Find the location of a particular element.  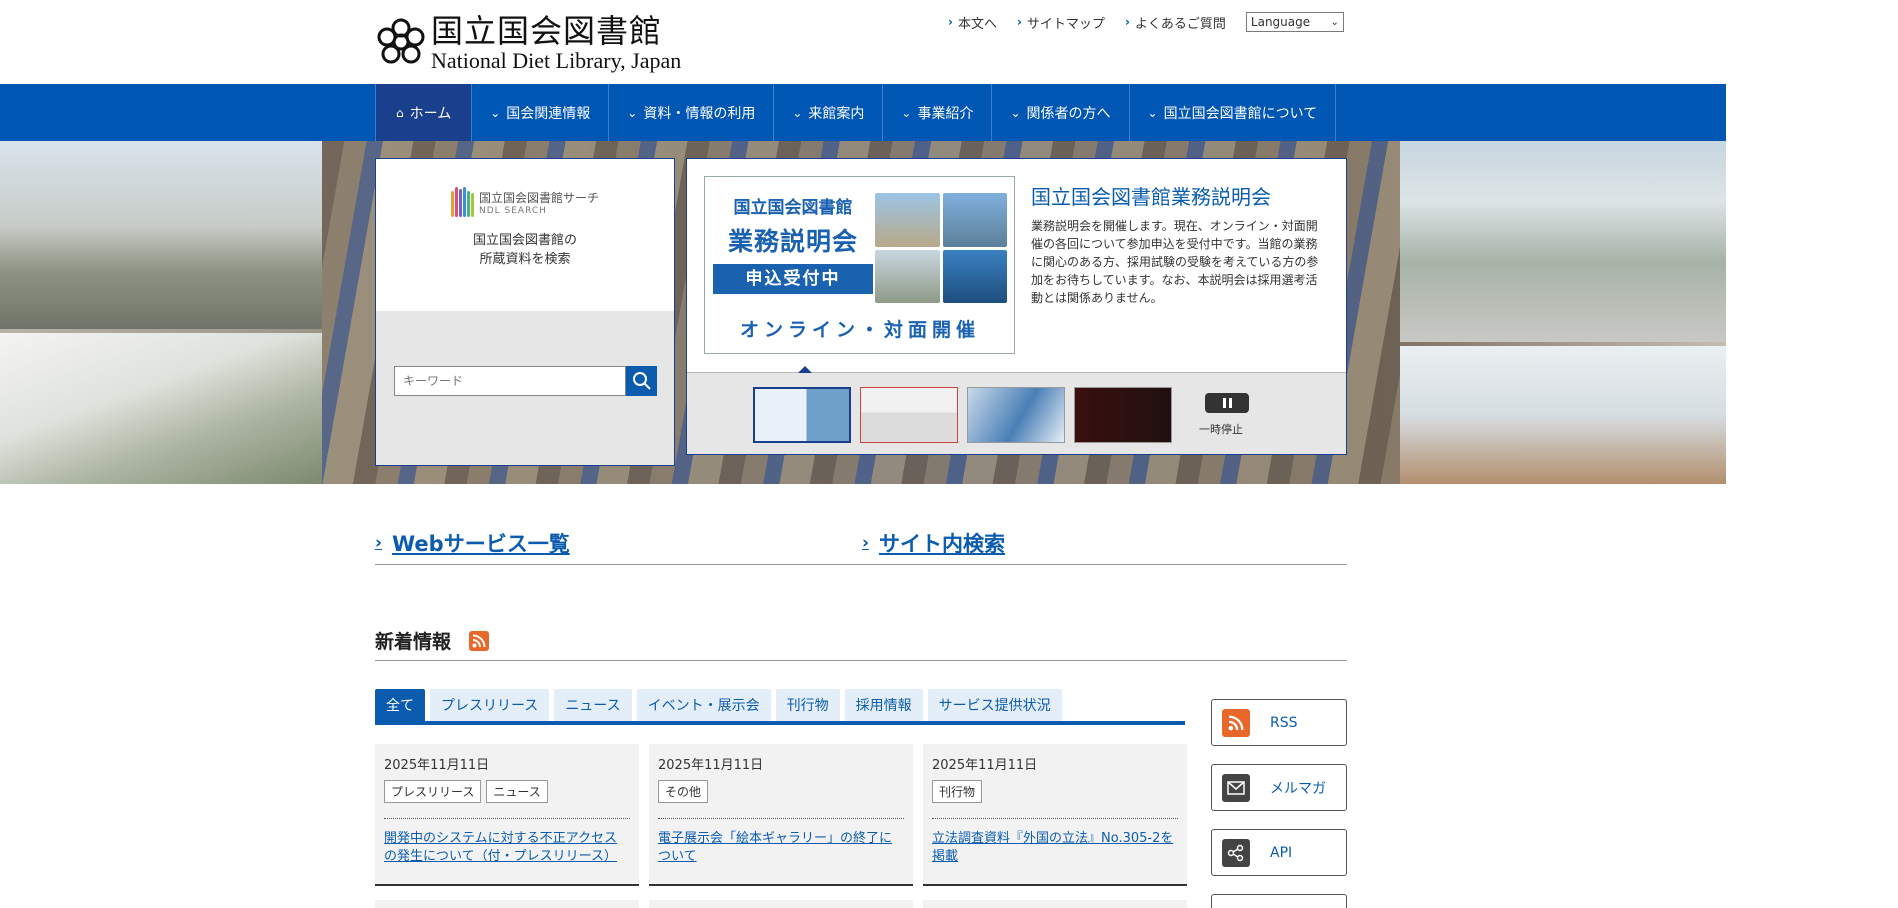

tab-underline is located at coordinates (780, 723).